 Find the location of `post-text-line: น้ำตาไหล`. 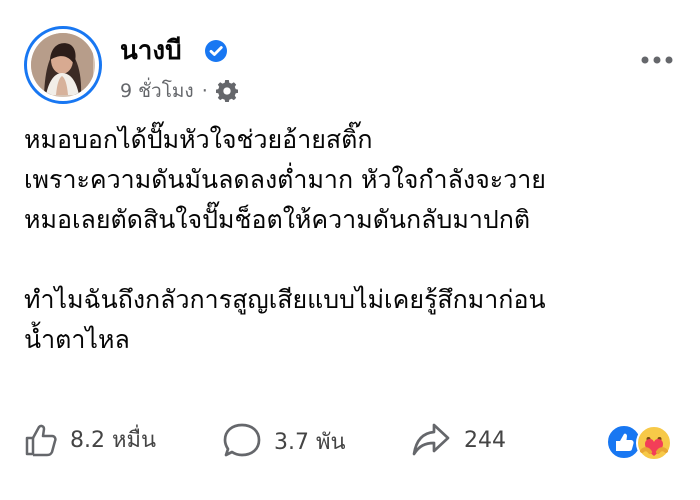

post-text-line: น้ำตาไหล is located at coordinates (77, 339).